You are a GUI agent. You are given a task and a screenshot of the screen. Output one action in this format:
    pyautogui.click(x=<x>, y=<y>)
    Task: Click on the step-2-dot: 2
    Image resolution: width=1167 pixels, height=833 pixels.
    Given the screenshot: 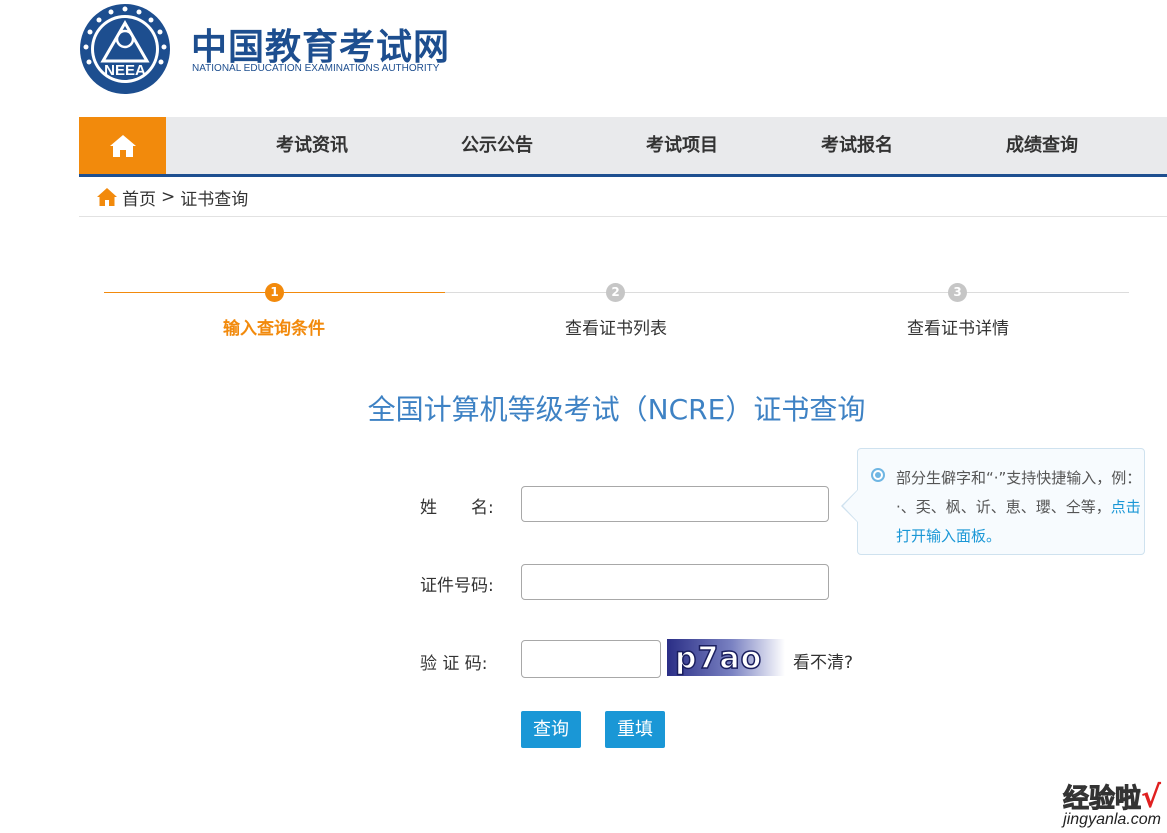 What is the action you would take?
    pyautogui.click(x=615, y=292)
    